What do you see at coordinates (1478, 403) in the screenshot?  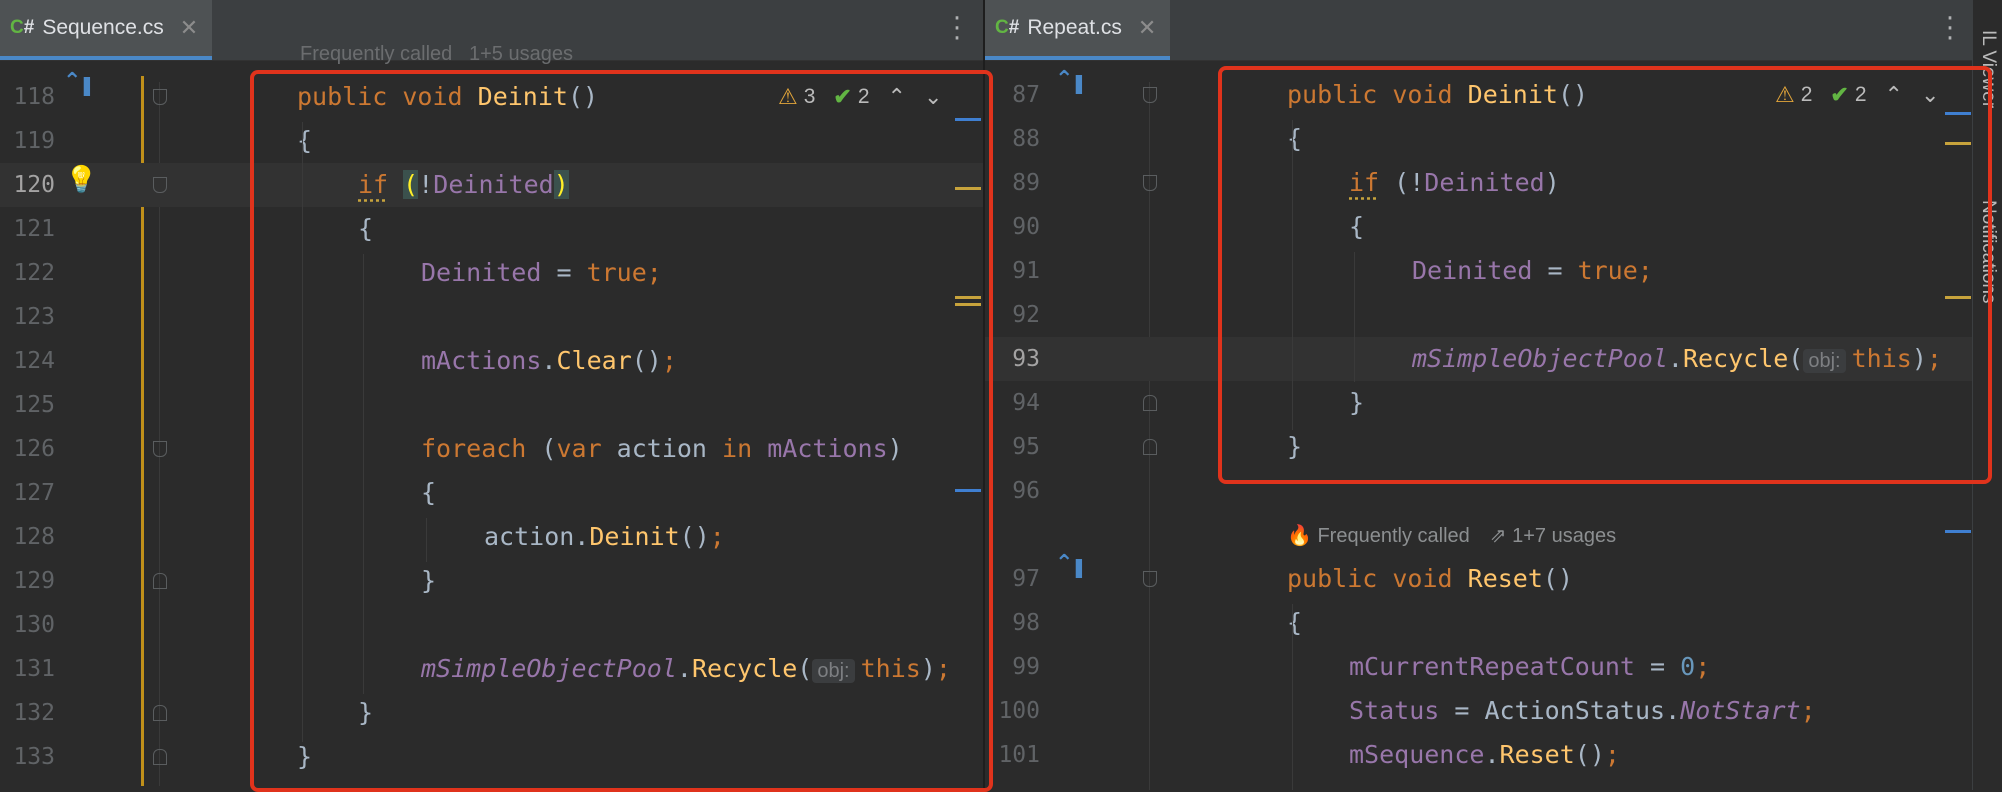 I see `code-line: 94 }` at bounding box center [1478, 403].